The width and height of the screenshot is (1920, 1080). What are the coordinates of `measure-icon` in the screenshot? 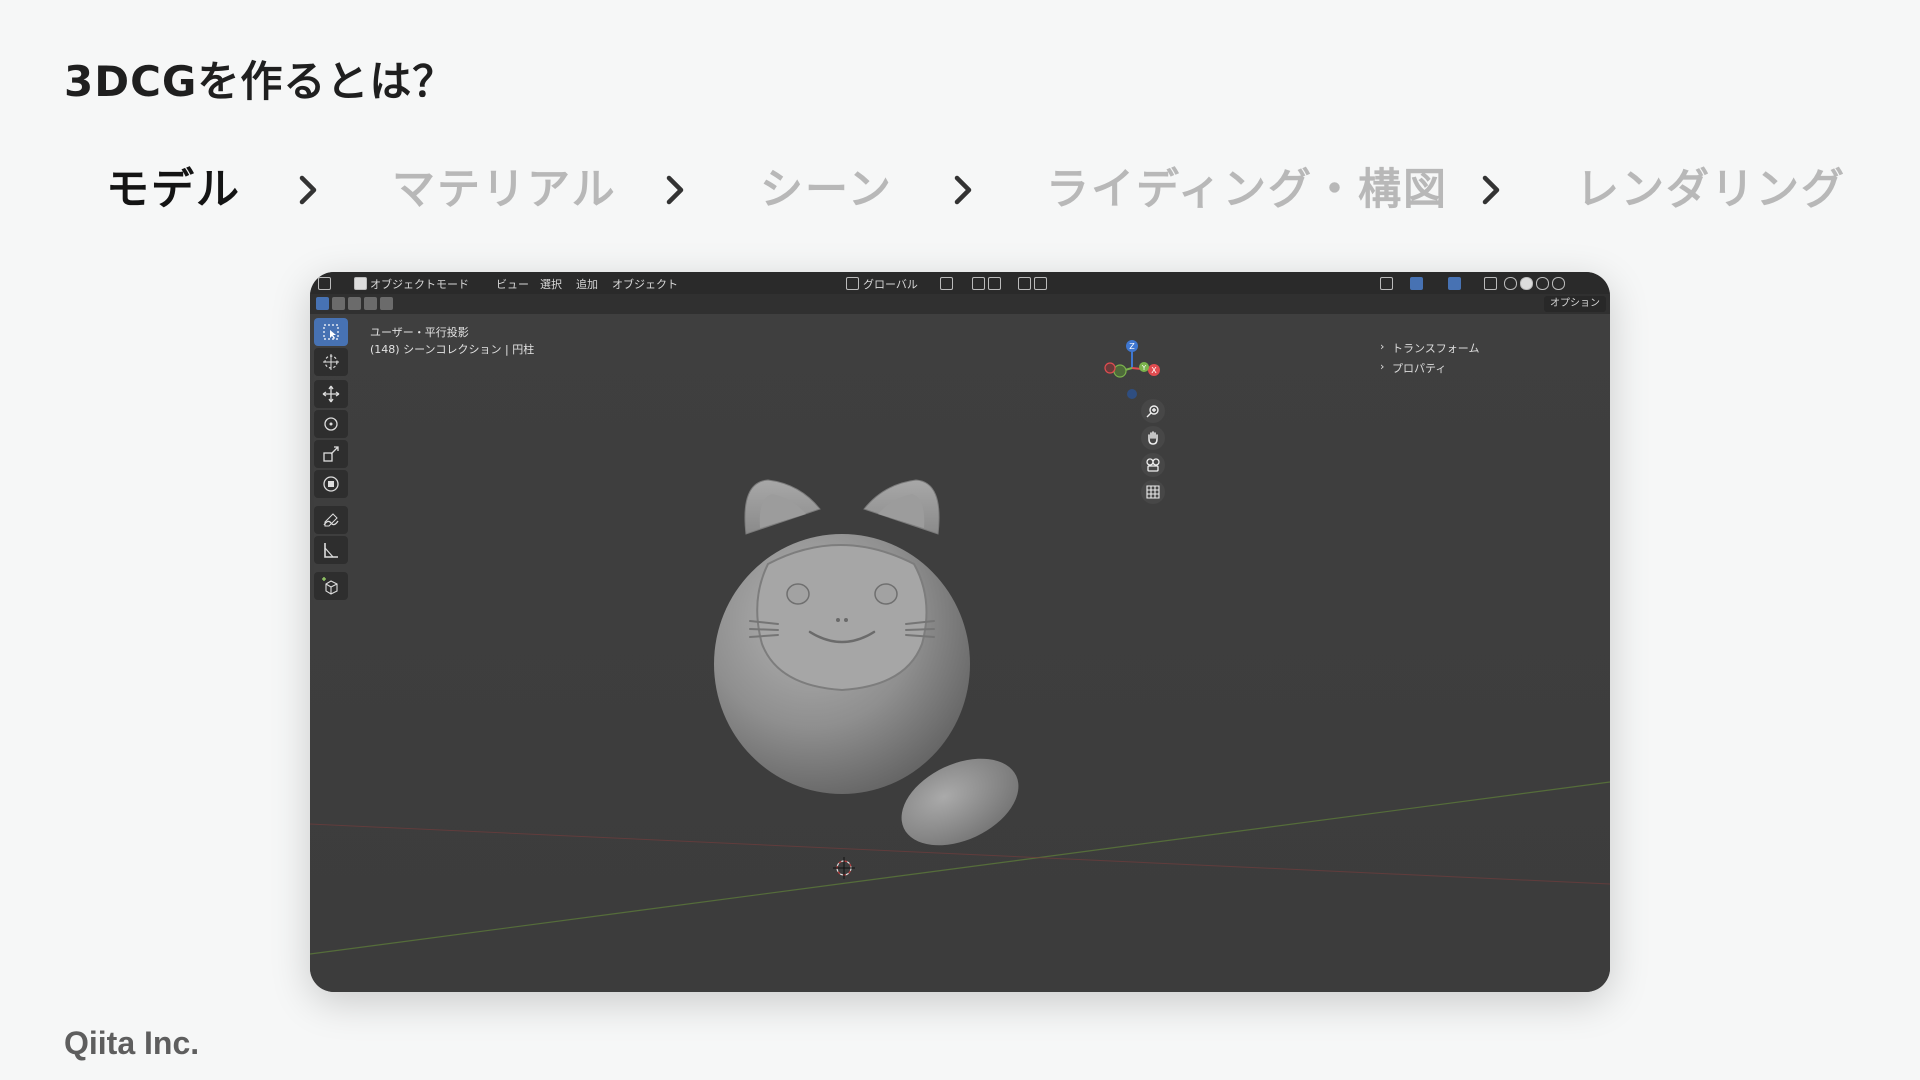 It's located at (331, 550).